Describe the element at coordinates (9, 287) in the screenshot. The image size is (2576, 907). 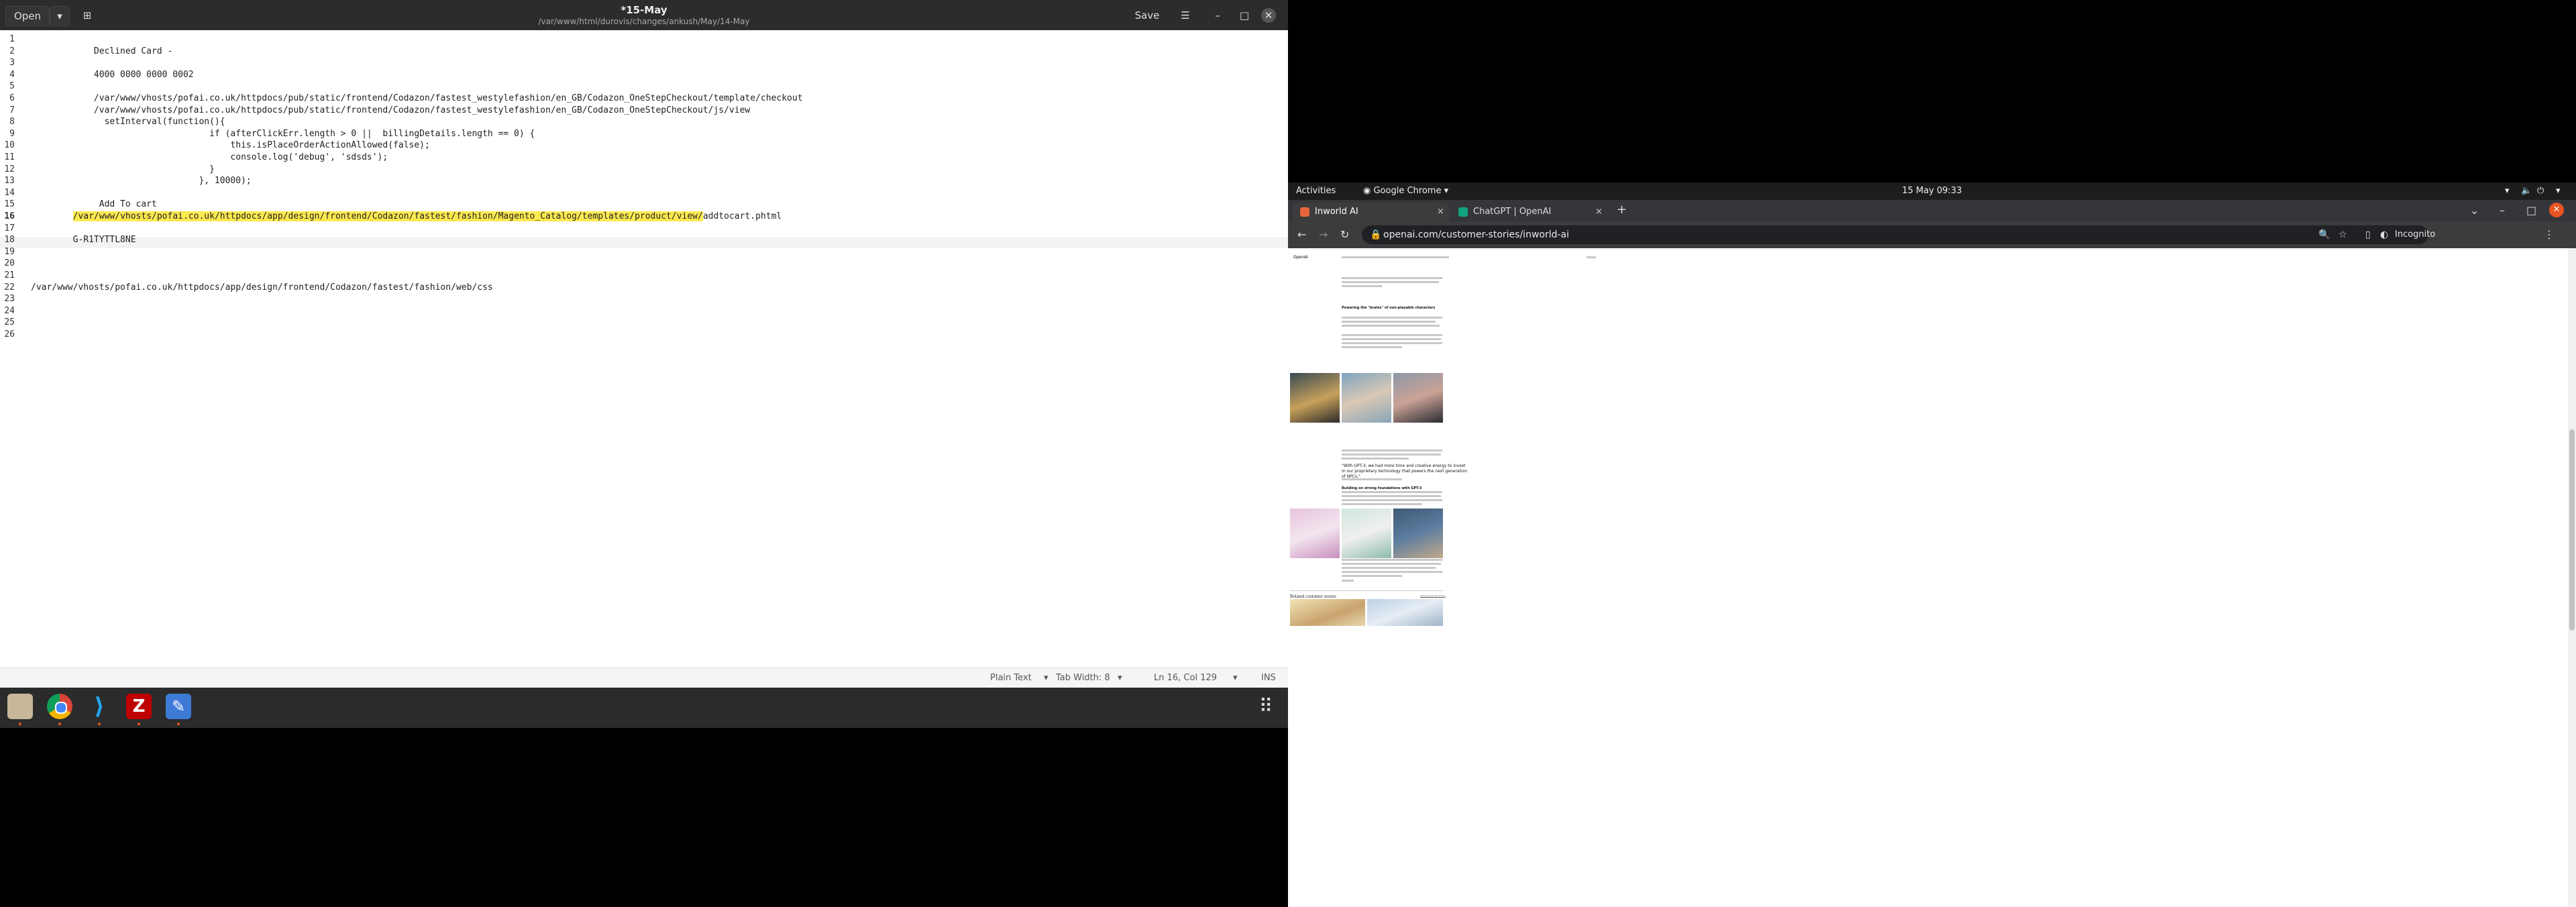
I see `line-number: 22` at that location.